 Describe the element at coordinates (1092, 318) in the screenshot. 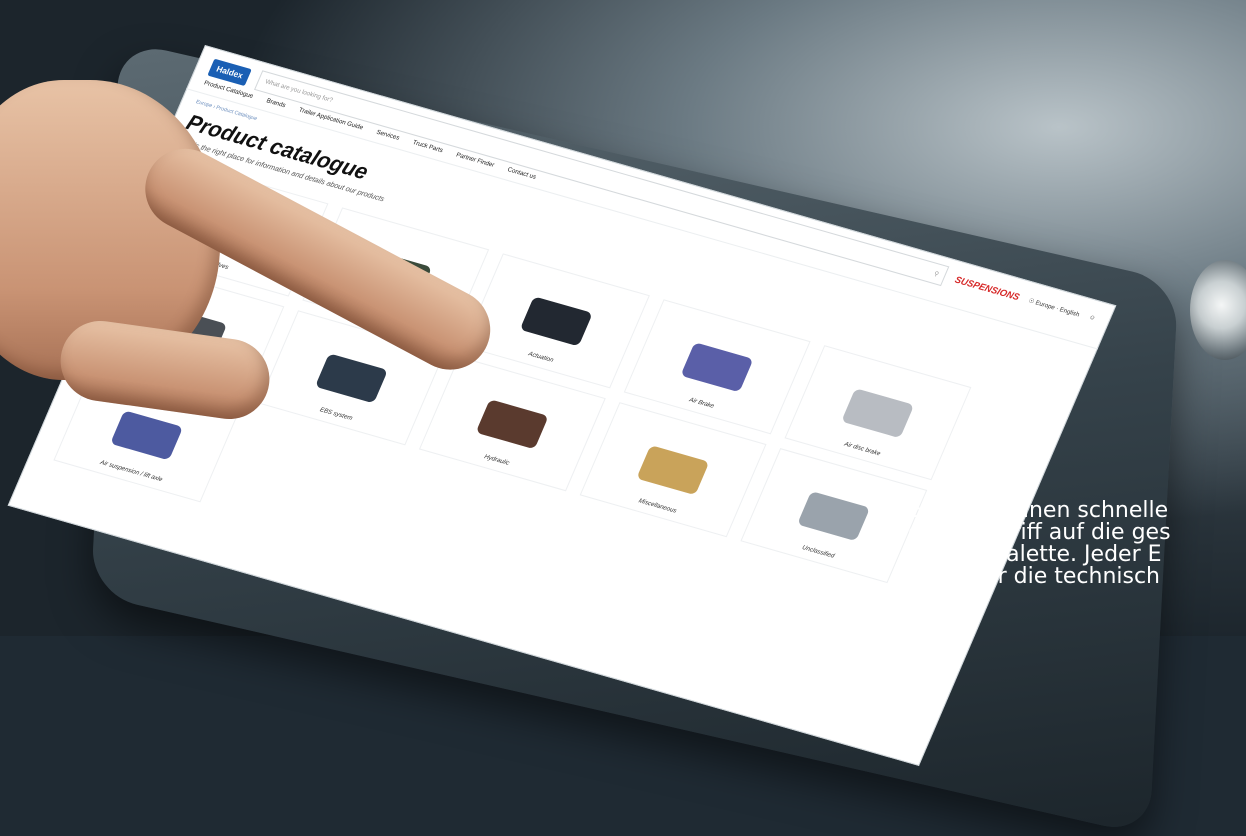

I see `user-icon: ☺` at that location.